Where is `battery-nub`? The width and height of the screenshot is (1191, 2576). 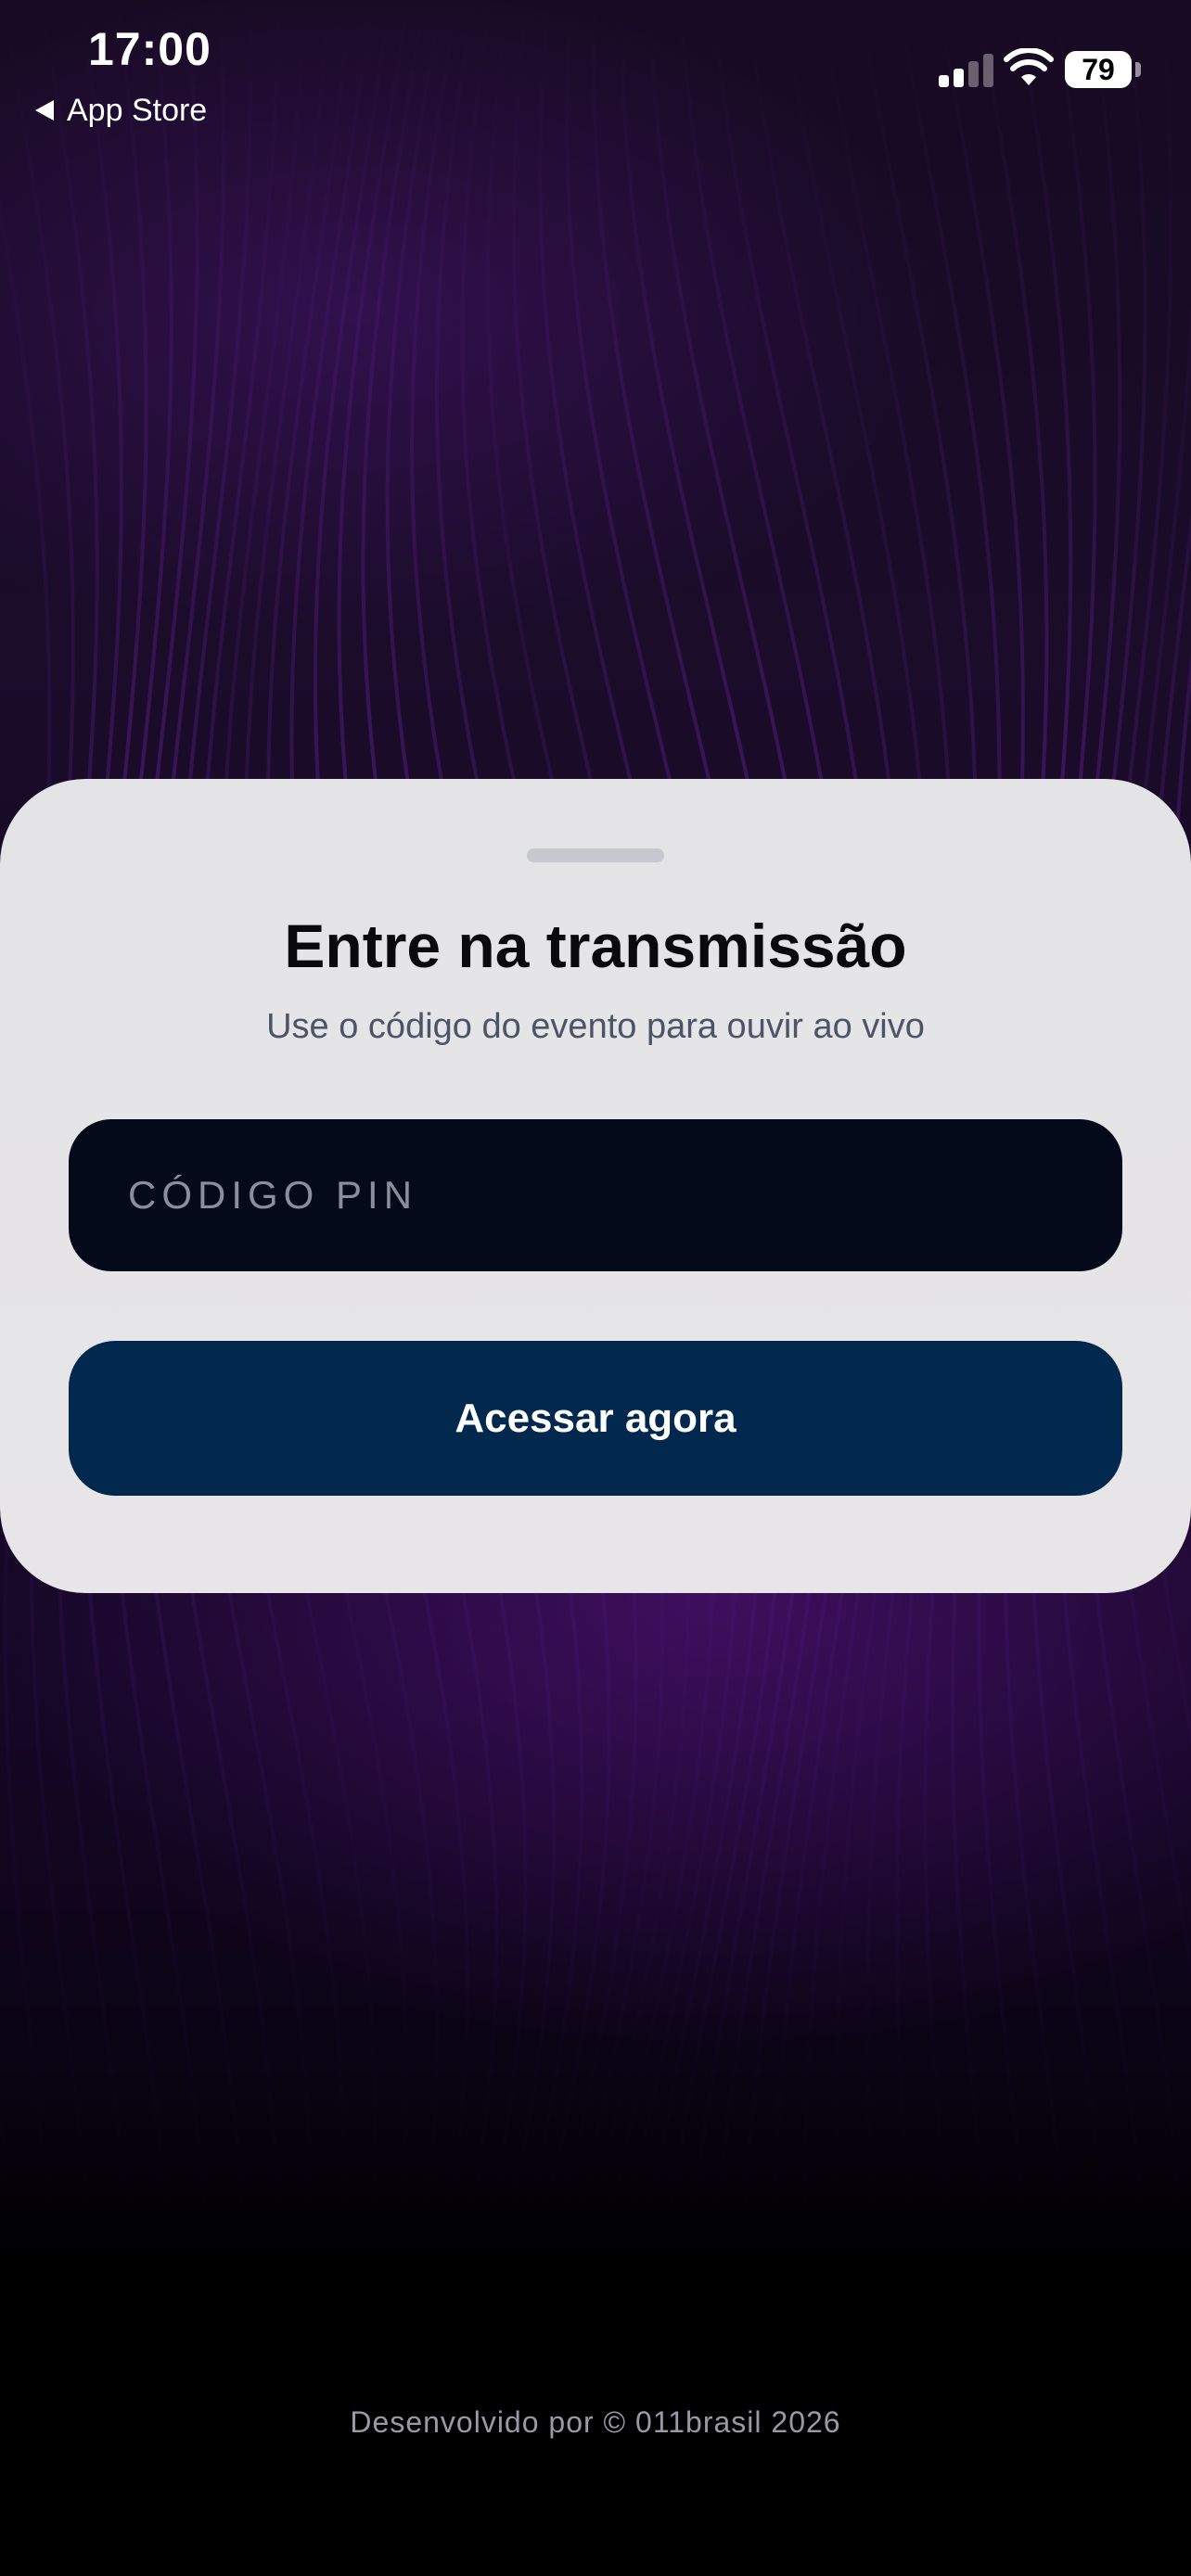
battery-nub is located at coordinates (1138, 69).